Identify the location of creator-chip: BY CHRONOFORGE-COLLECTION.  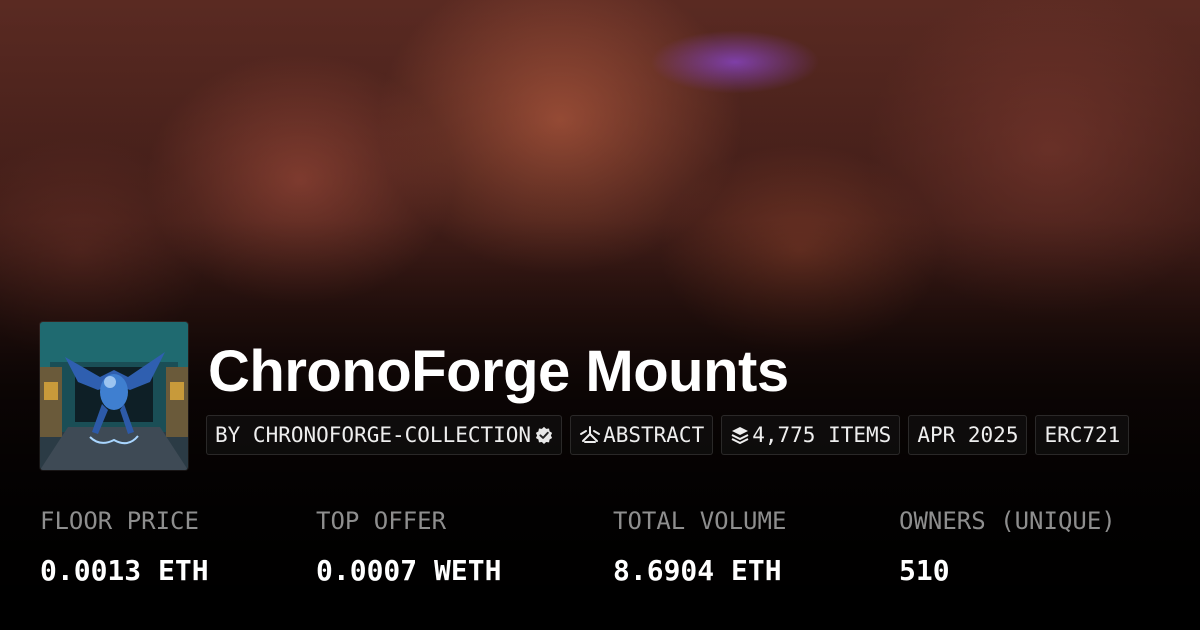
(384, 435).